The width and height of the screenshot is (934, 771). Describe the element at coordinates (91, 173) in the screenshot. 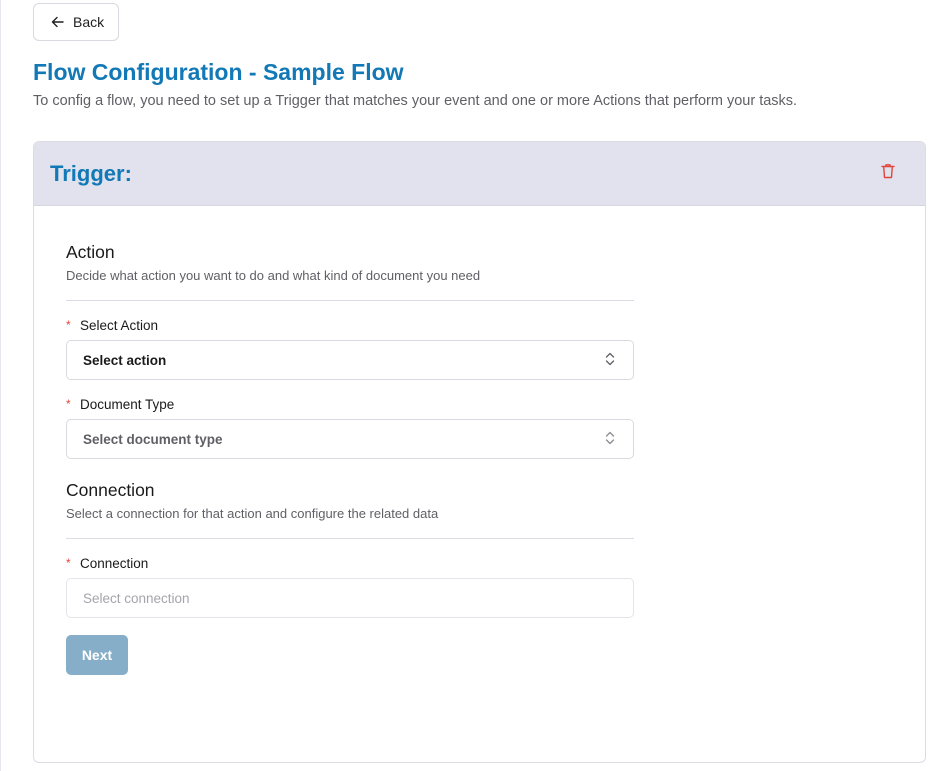

I see `trigger-card-title: Trigger:` at that location.